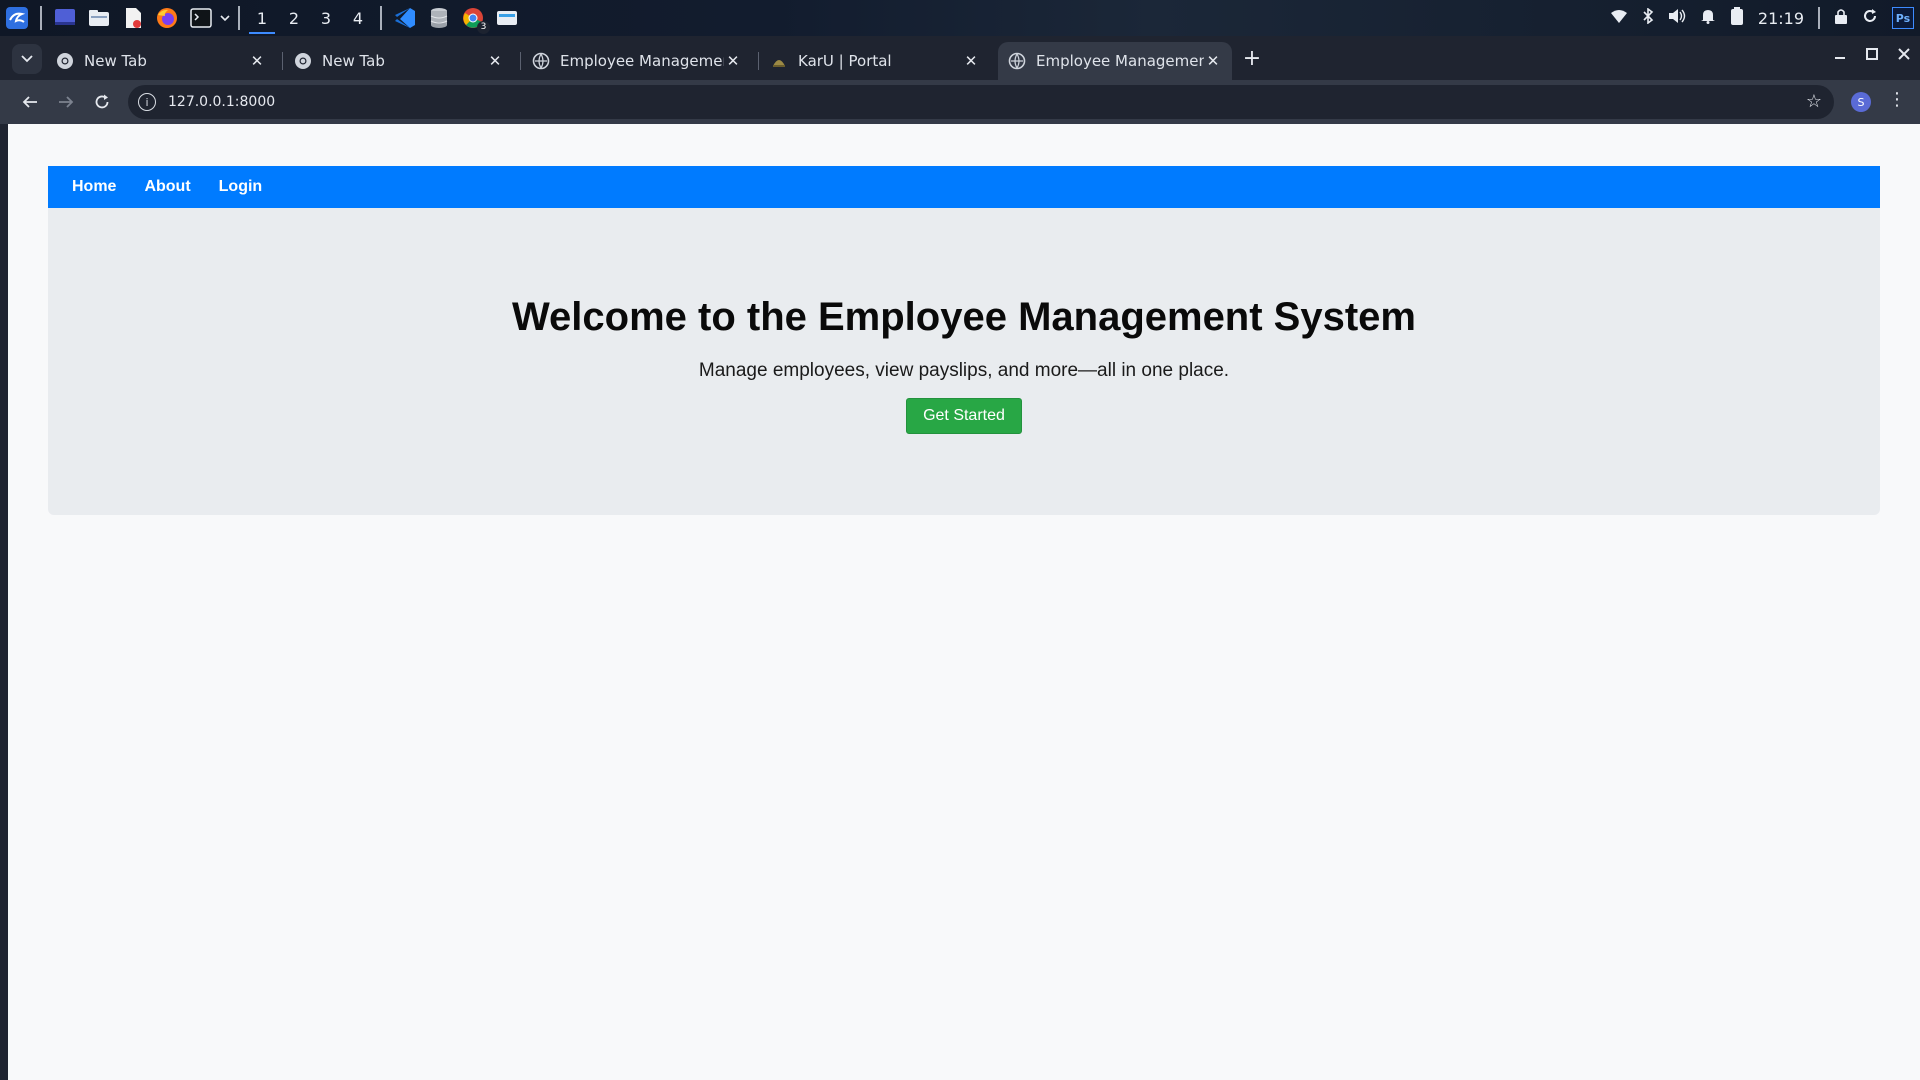 This screenshot has width=1920, height=1080. I want to click on bell-icon, so click(1708, 18).